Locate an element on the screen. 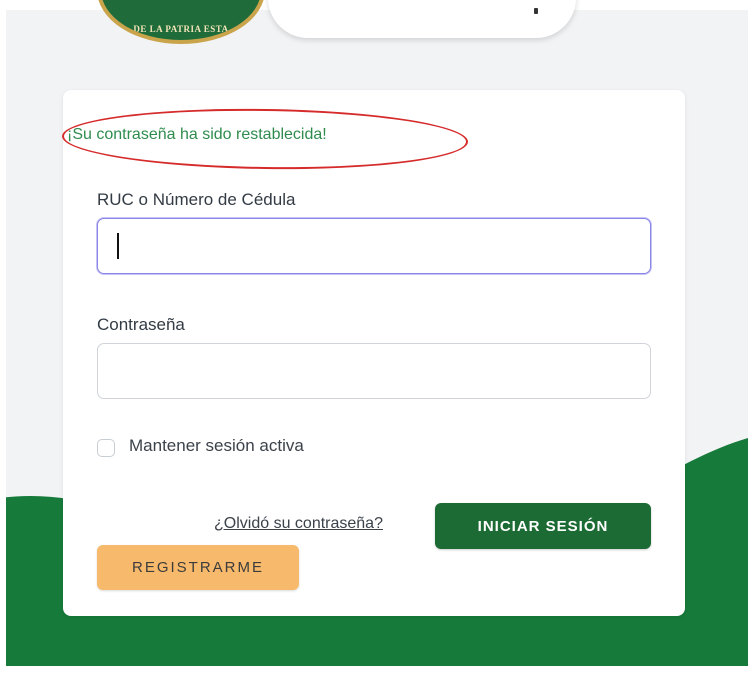 This screenshot has width=748, height=679. login-button: INICIAR SESIÓN is located at coordinates (543, 526).